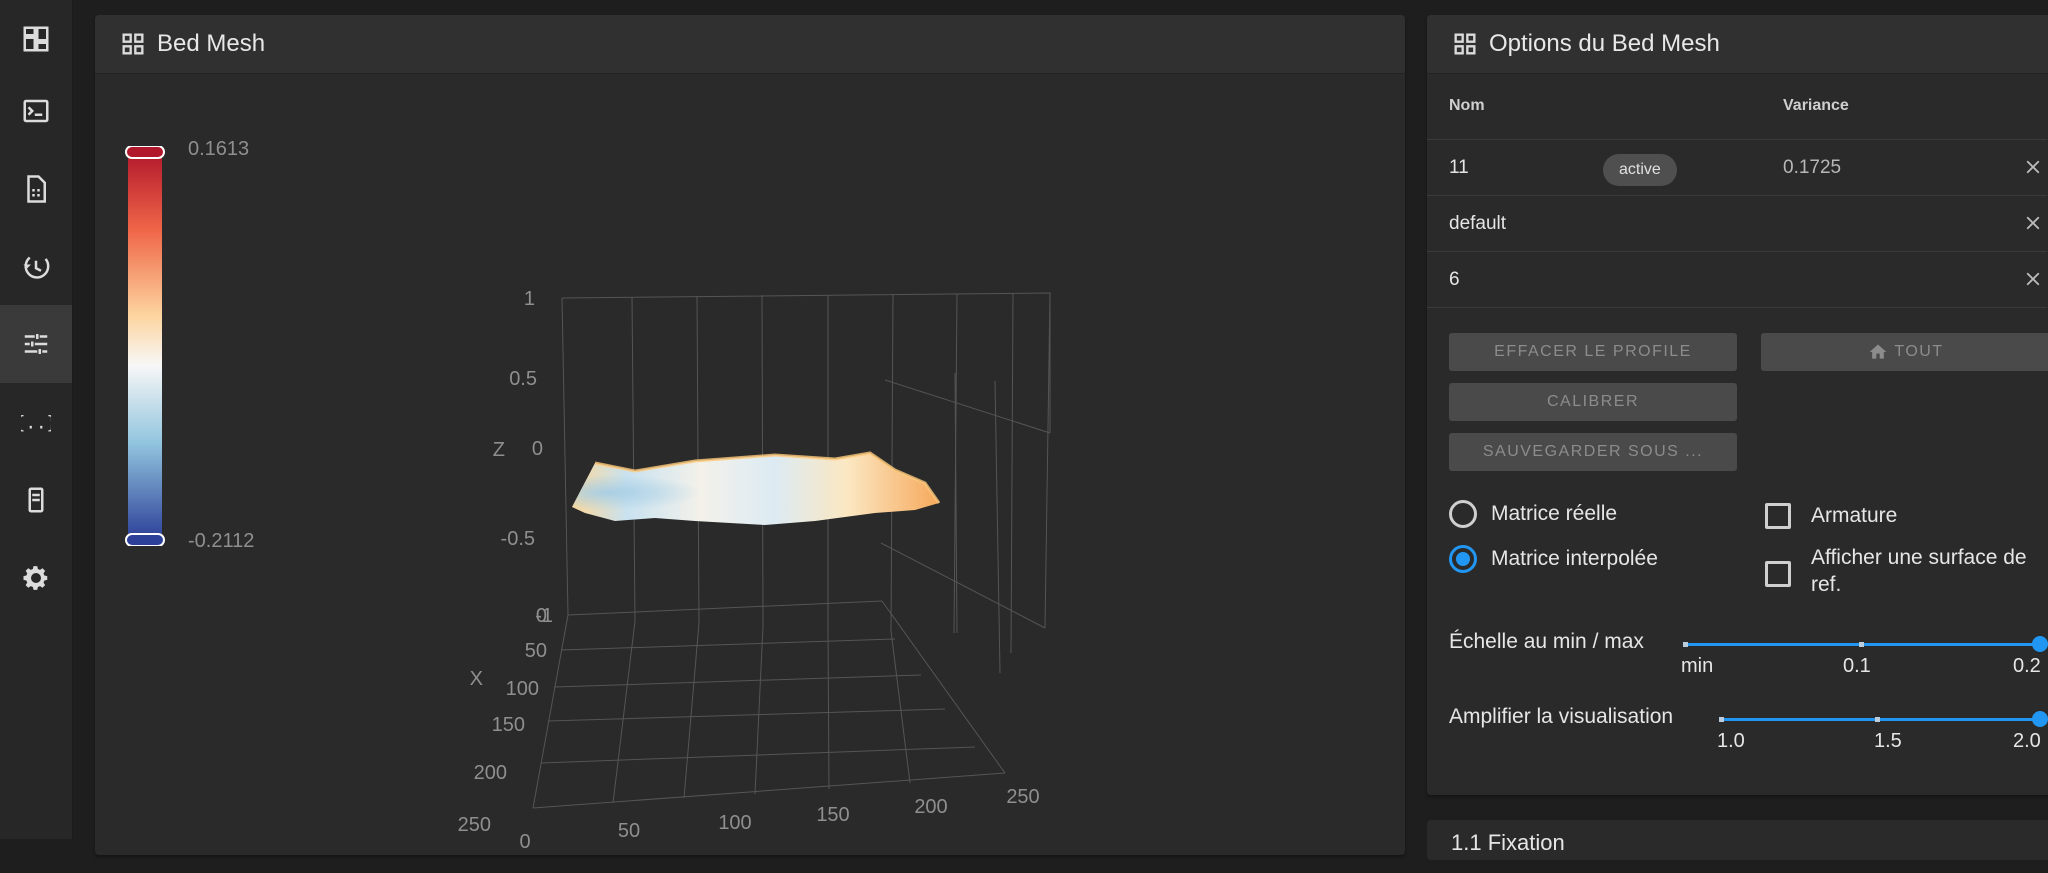 This screenshot has width=2048, height=873. Describe the element at coordinates (1508, 842) in the screenshot. I see `next-card-title: 1.1 Fixation` at that location.